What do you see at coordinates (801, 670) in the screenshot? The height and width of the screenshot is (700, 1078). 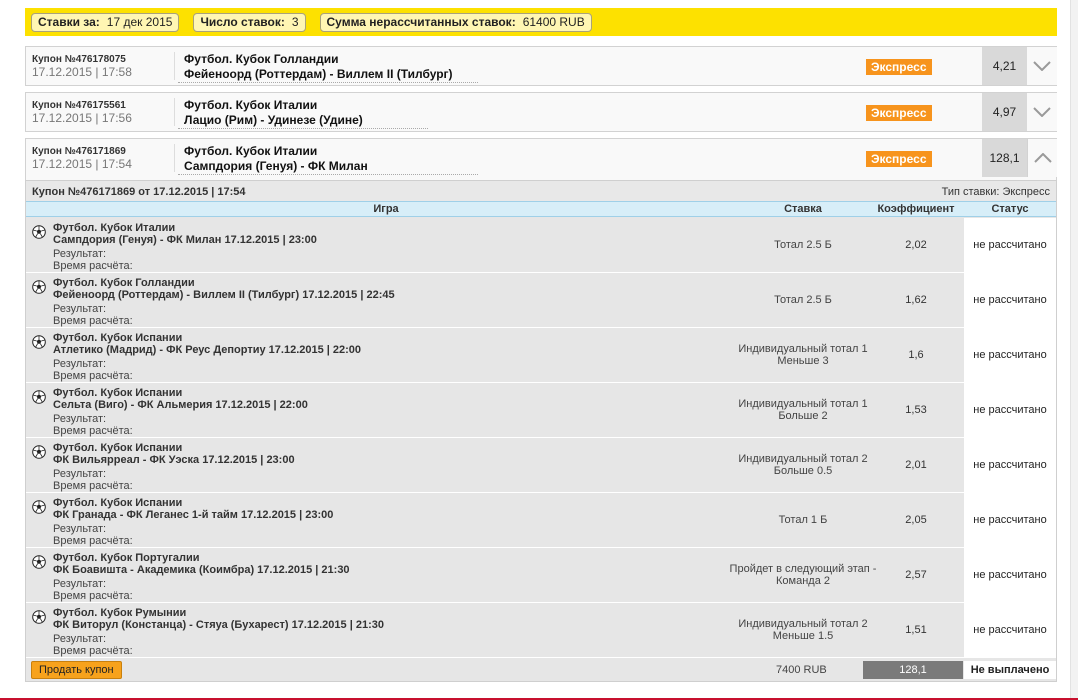 I see `stake-amount: 7400 RUB` at bounding box center [801, 670].